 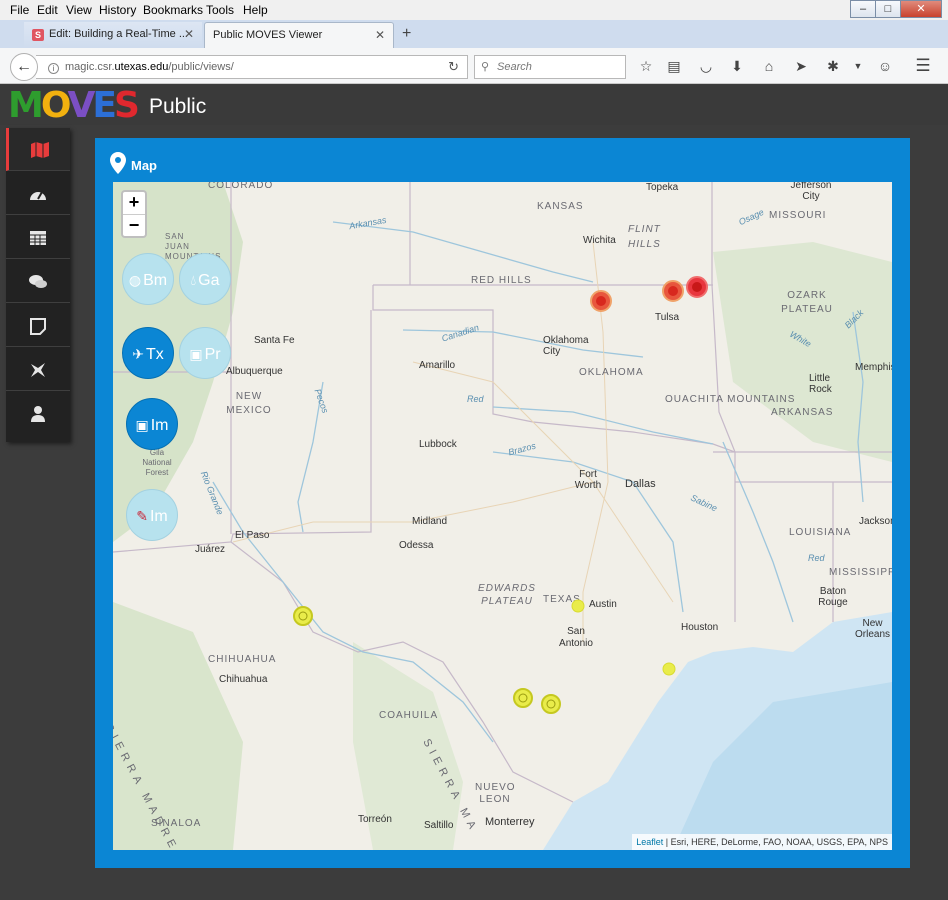 I want to click on send-icon: ➤, so click(x=801, y=66).